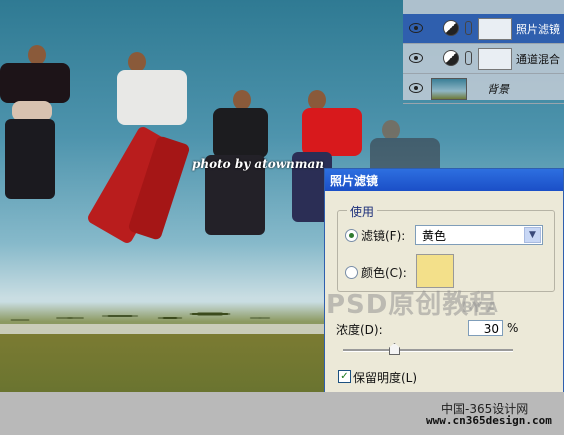 The image size is (564, 435). What do you see at coordinates (538, 59) in the screenshot?
I see `layer-name: 通道混合` at bounding box center [538, 59].